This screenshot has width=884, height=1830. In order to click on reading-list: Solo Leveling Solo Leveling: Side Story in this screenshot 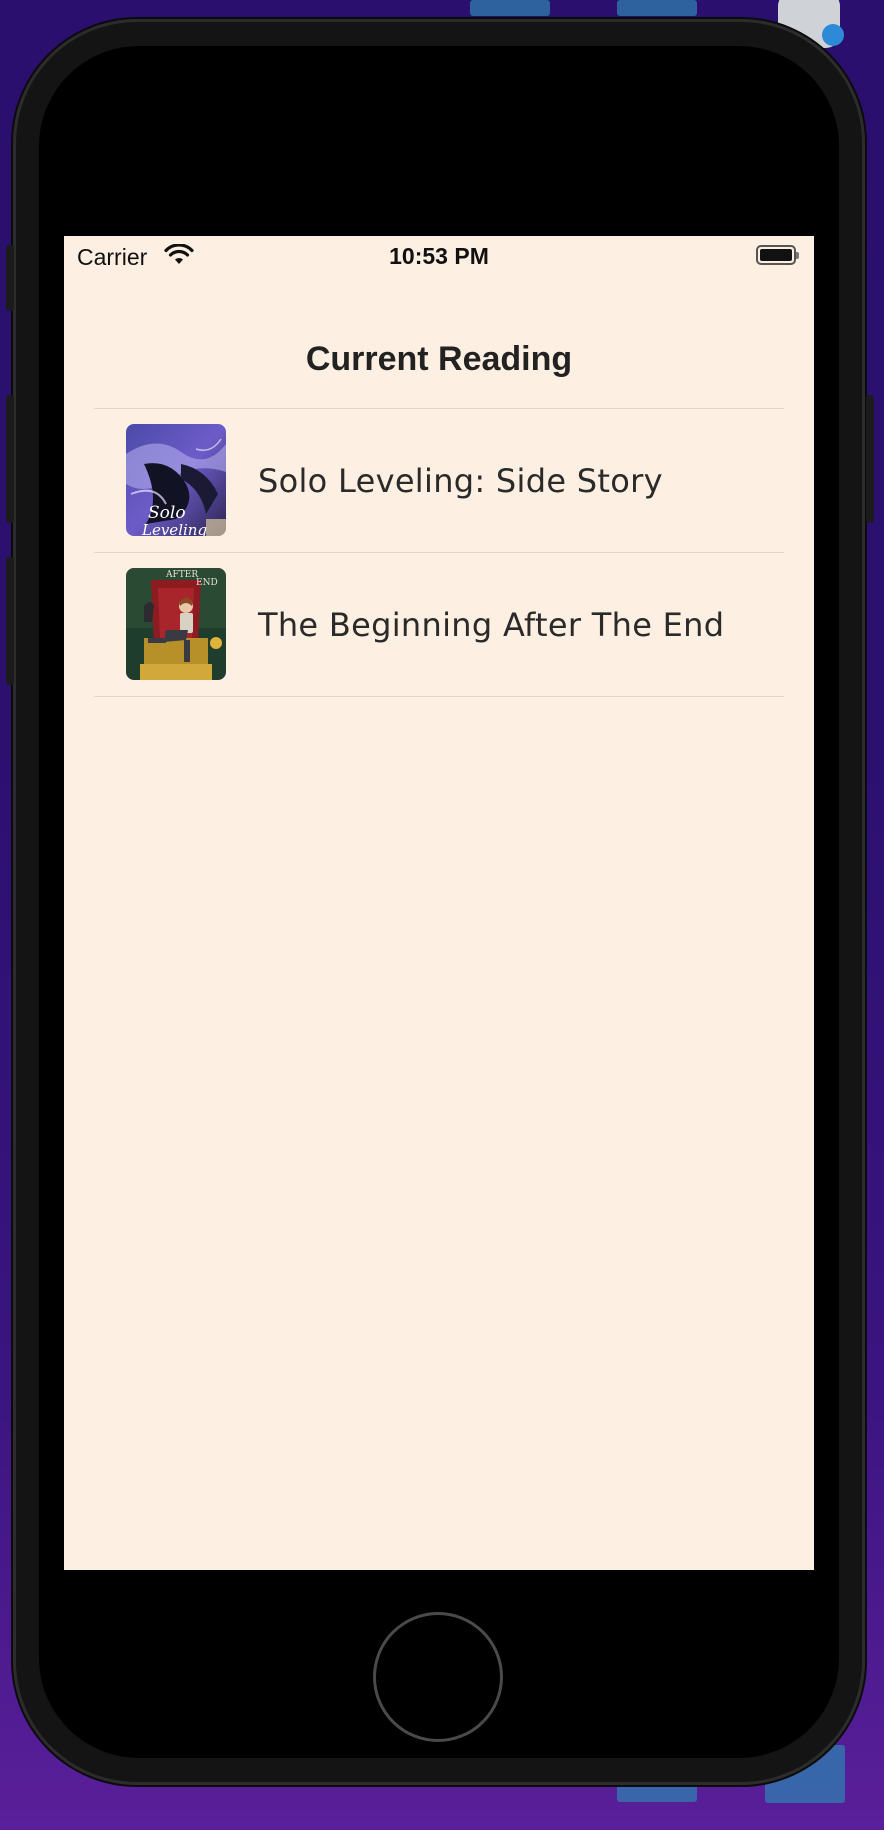, I will do `click(439, 552)`.